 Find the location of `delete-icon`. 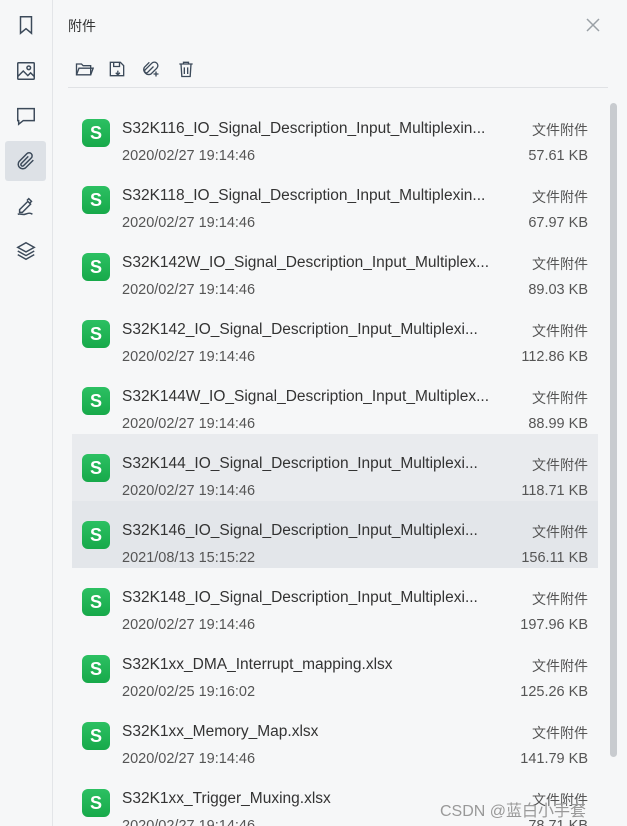

delete-icon is located at coordinates (186, 69).